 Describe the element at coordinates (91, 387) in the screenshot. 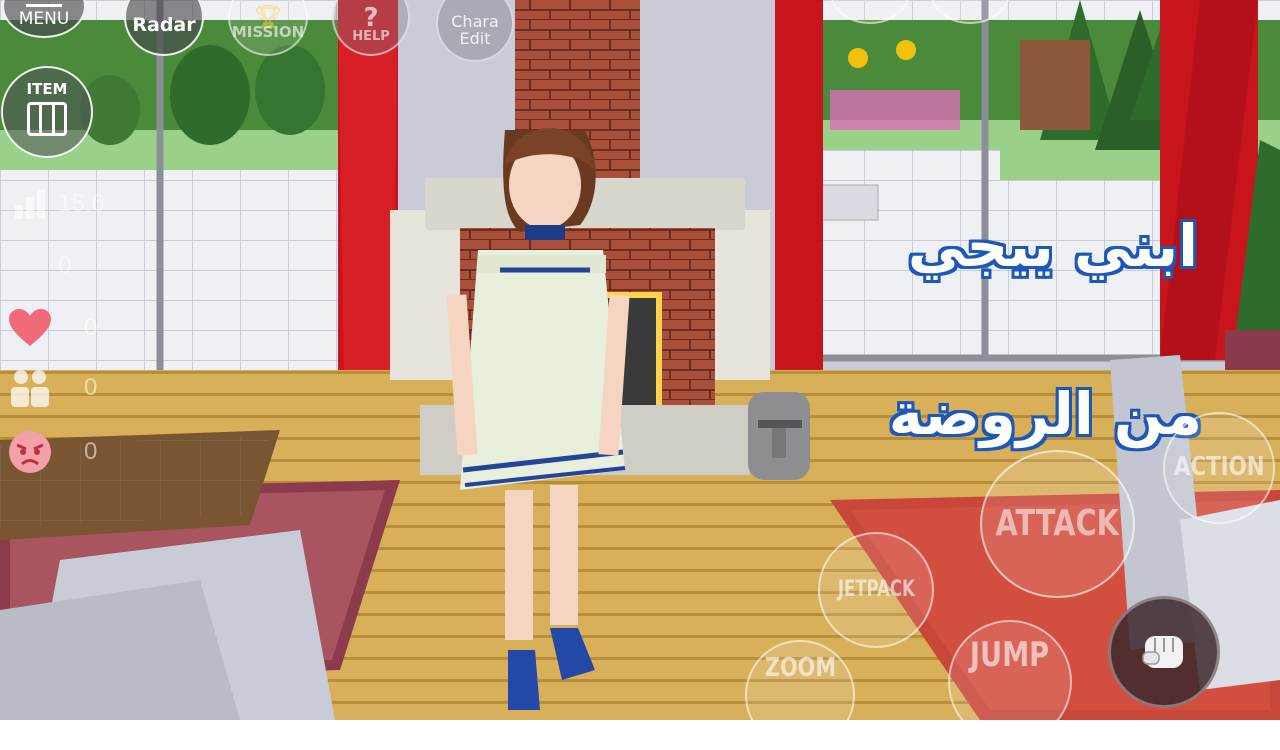

I see `friends-value: 0` at that location.